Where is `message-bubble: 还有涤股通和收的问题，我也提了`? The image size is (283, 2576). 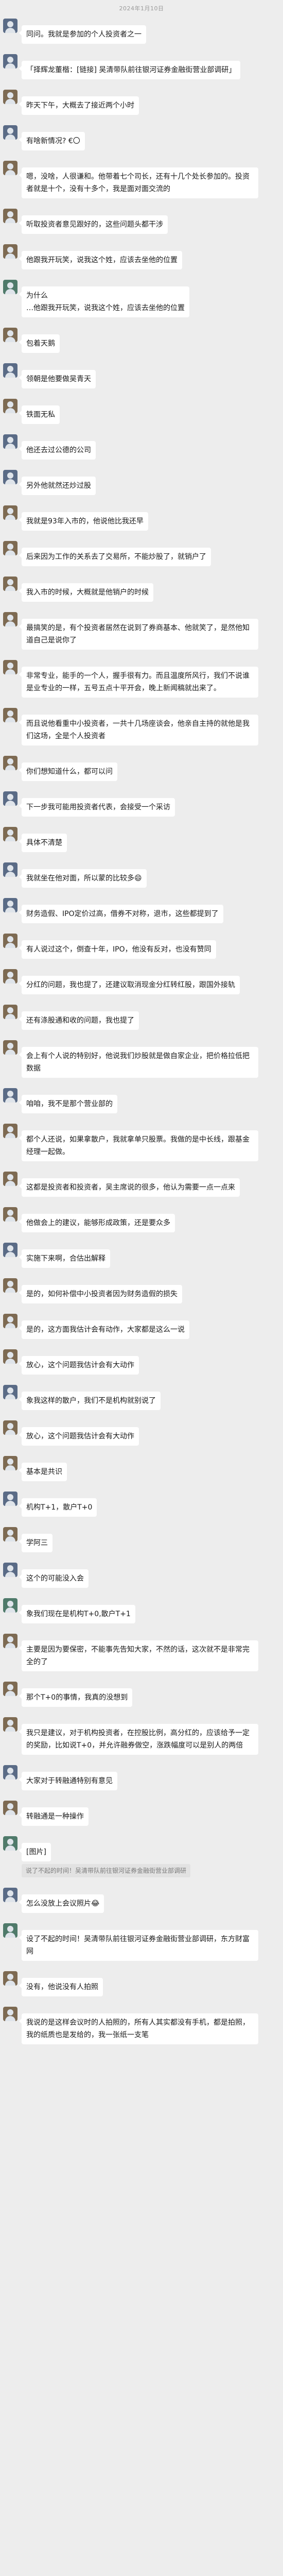 message-bubble: 还有涤股通和收的问题，我也提了 is located at coordinates (79, 1020).